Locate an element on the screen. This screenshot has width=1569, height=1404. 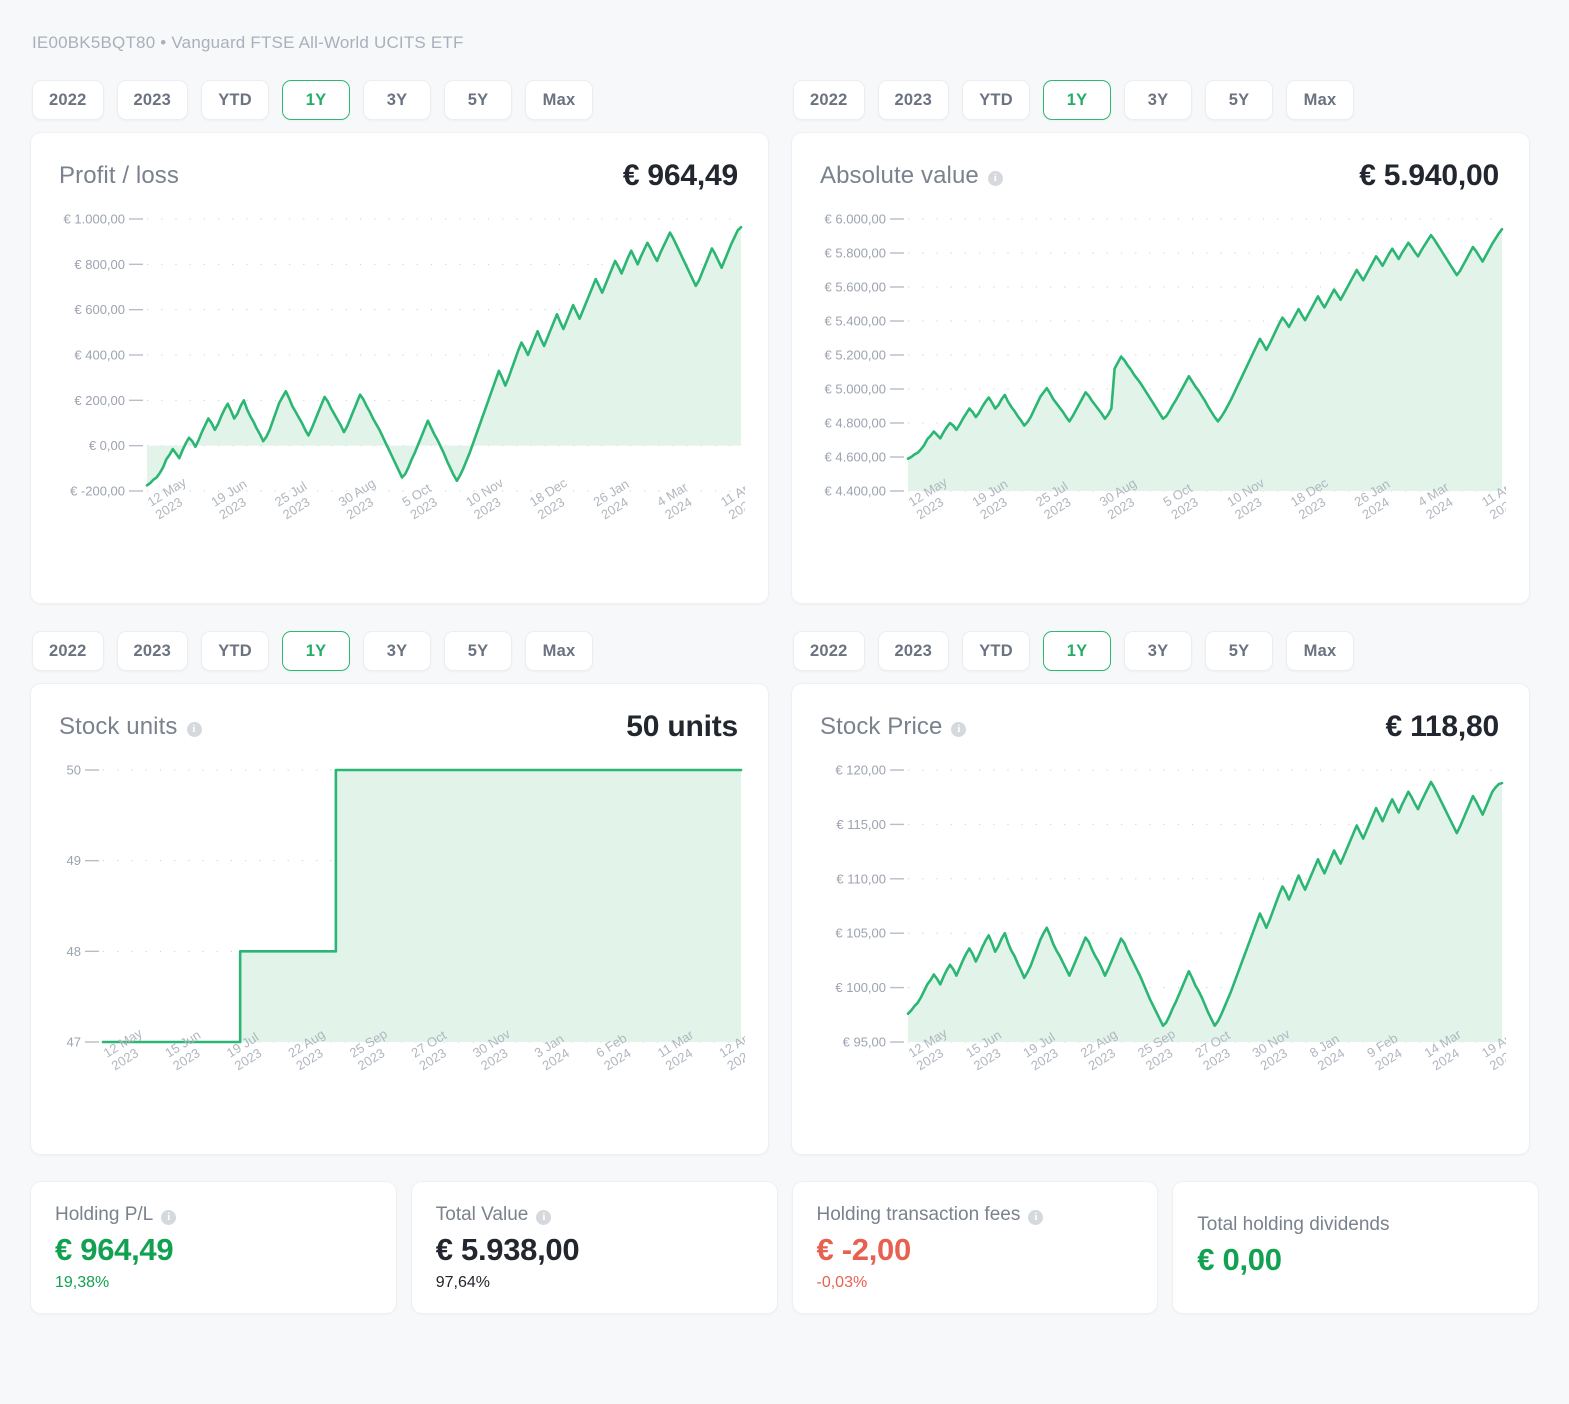
range-selector-stock-units: 2022 2023 YTD 1Y 3Y 5Y Max is located at coordinates (399, 643).